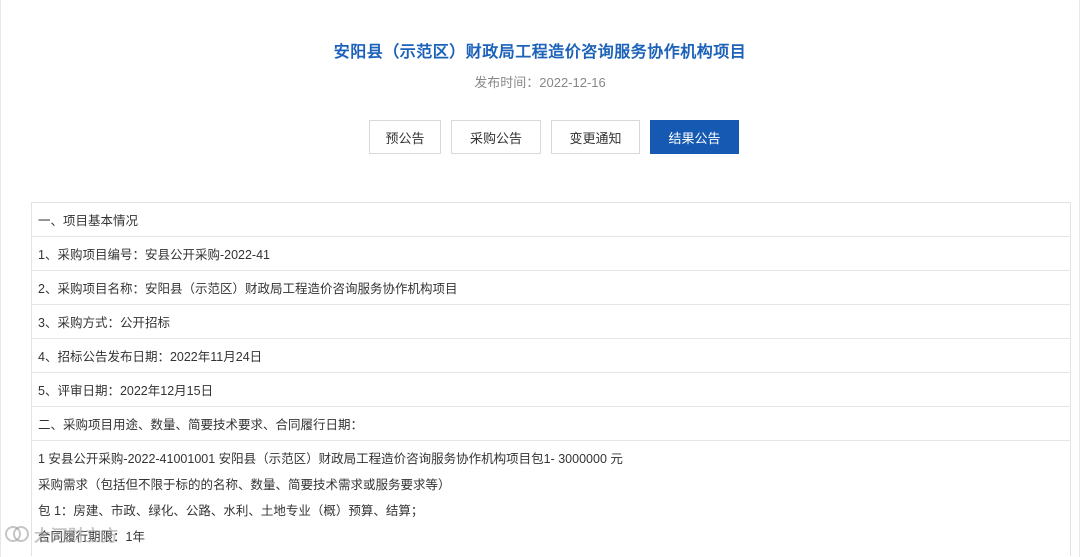  What do you see at coordinates (540, 82) in the screenshot?
I see `publish-time: 发布时间：2022-12-16` at bounding box center [540, 82].